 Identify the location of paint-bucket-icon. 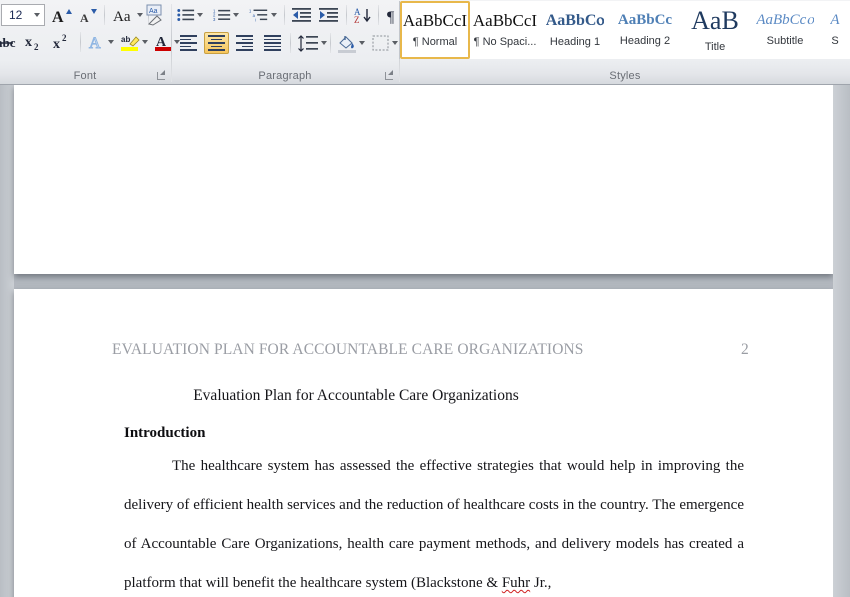
(347, 44).